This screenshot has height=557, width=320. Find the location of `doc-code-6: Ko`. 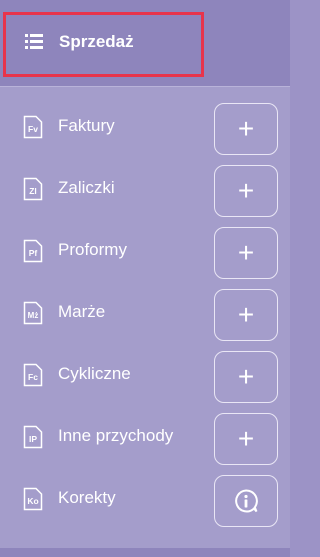

doc-code-6: Ko is located at coordinates (32, 501).